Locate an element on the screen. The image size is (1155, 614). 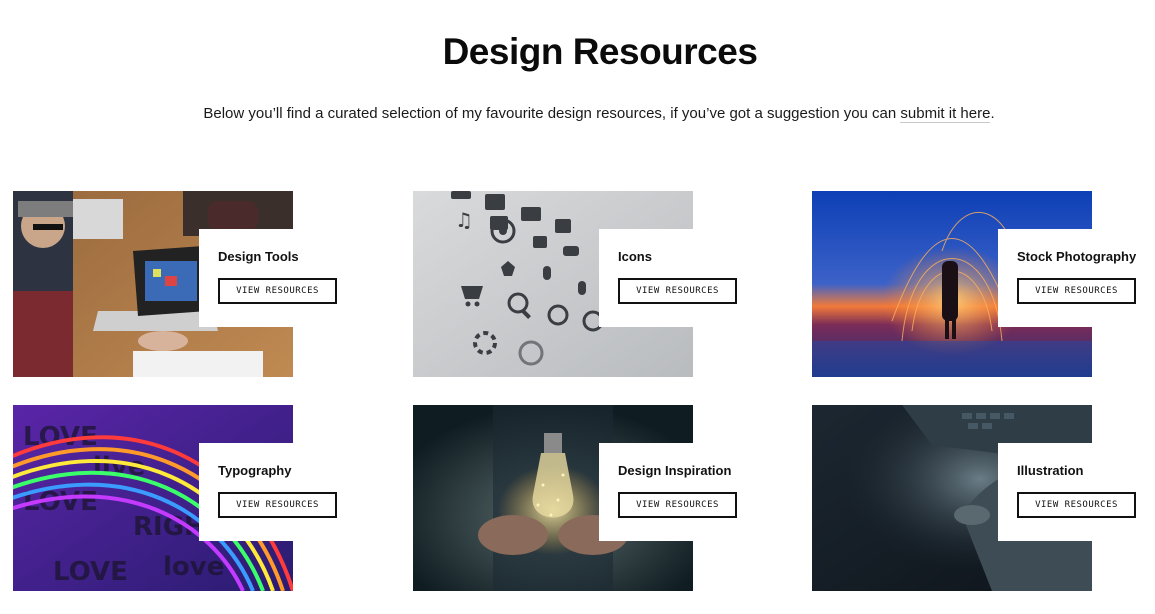
card-panel: Illustration VIEW RESOURCES is located at coordinates (1068, 492).